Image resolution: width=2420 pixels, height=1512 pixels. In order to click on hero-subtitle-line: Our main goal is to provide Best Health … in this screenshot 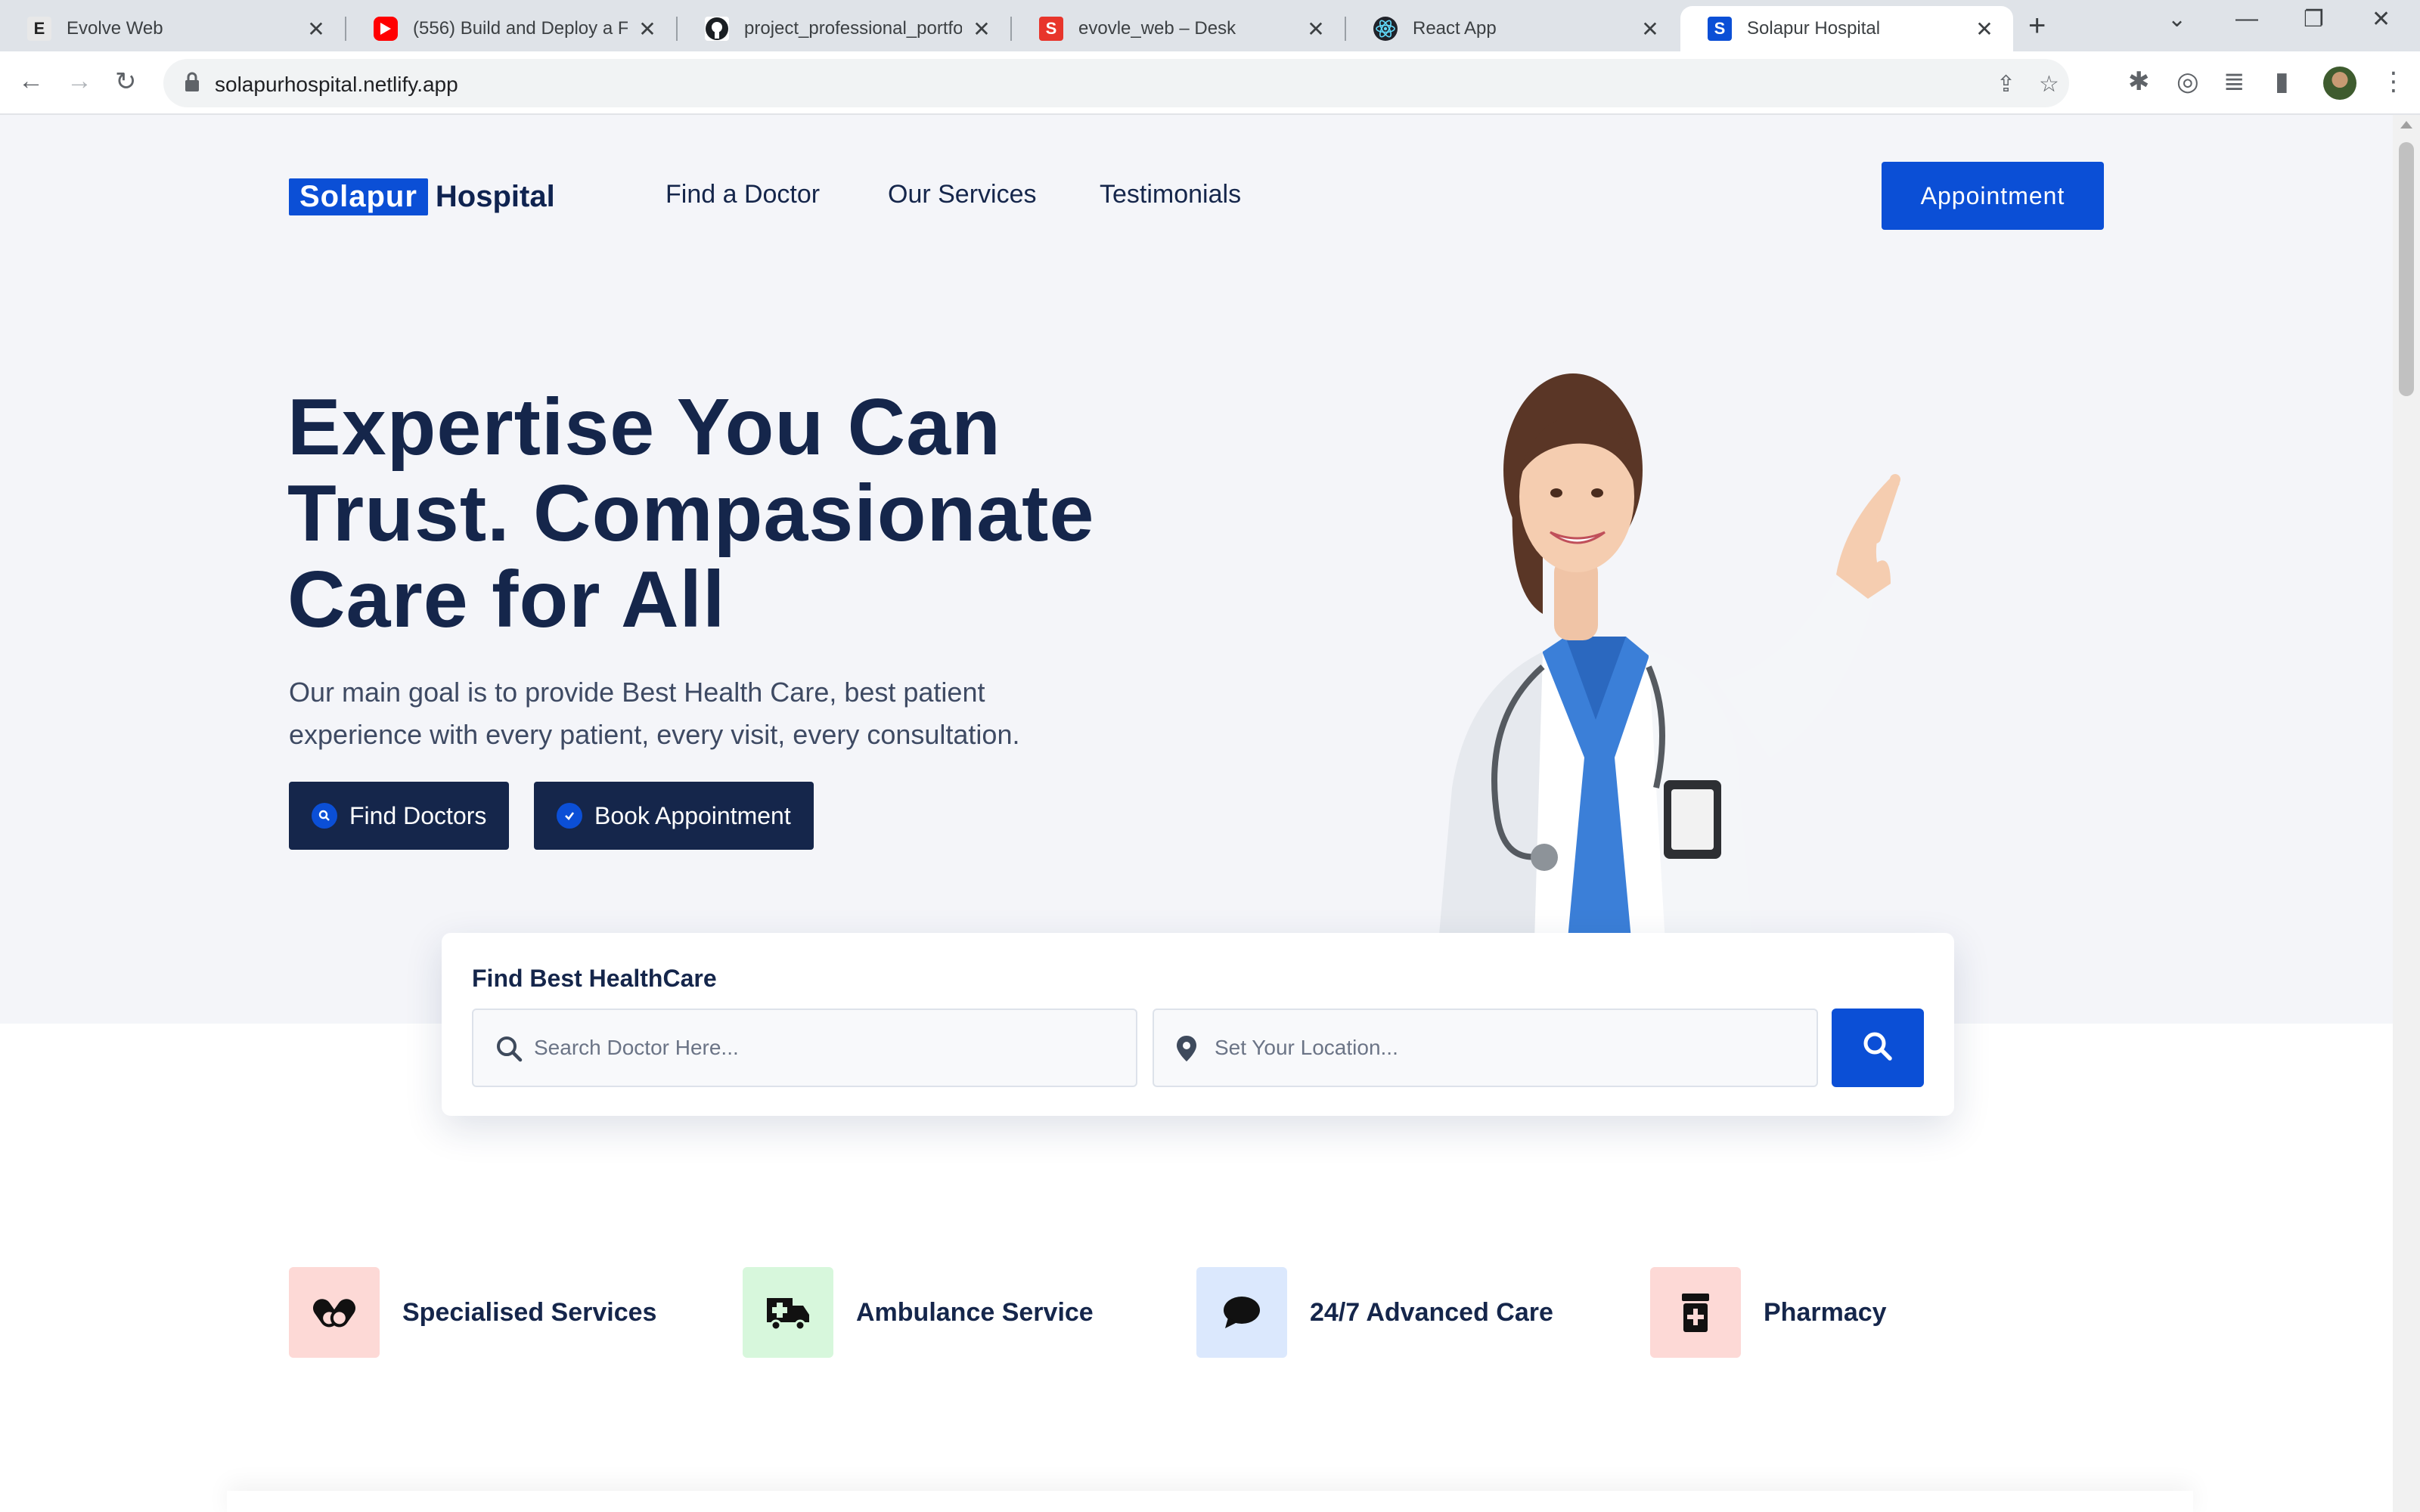, I will do `click(637, 692)`.